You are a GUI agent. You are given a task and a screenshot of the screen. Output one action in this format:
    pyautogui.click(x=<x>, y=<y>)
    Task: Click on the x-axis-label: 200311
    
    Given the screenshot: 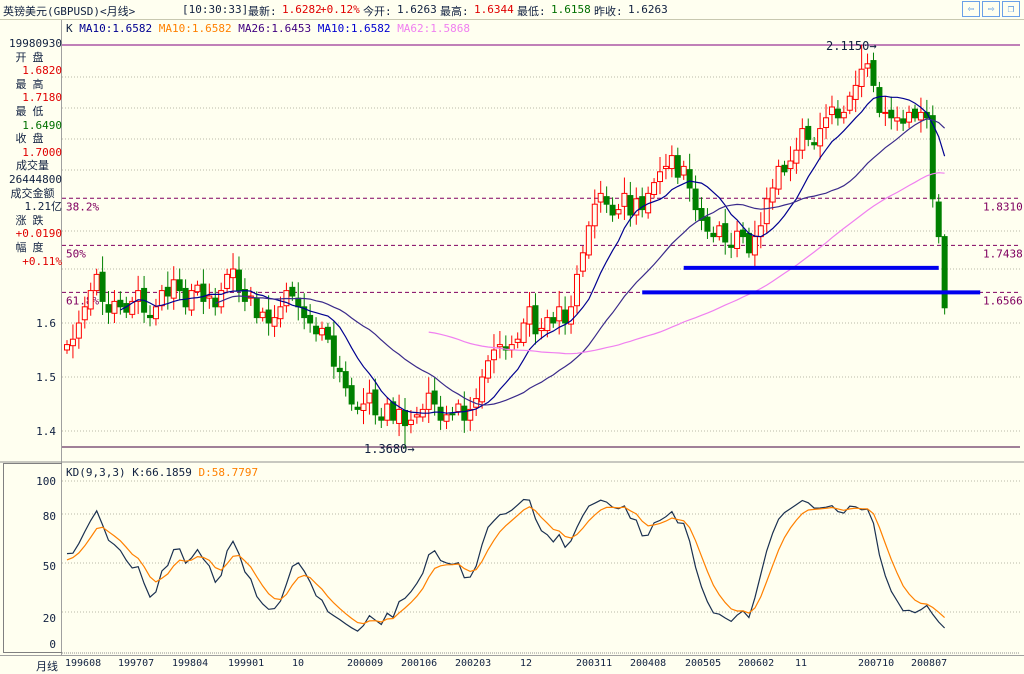 What is the action you would take?
    pyautogui.click(x=594, y=663)
    